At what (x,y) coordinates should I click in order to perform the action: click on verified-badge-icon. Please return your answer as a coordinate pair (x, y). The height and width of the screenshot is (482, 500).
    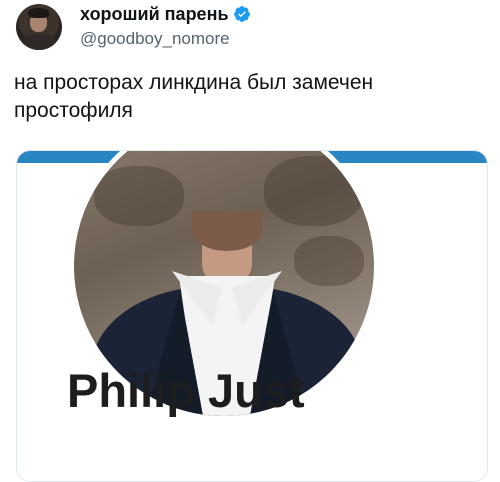
    Looking at the image, I should click on (241, 14).